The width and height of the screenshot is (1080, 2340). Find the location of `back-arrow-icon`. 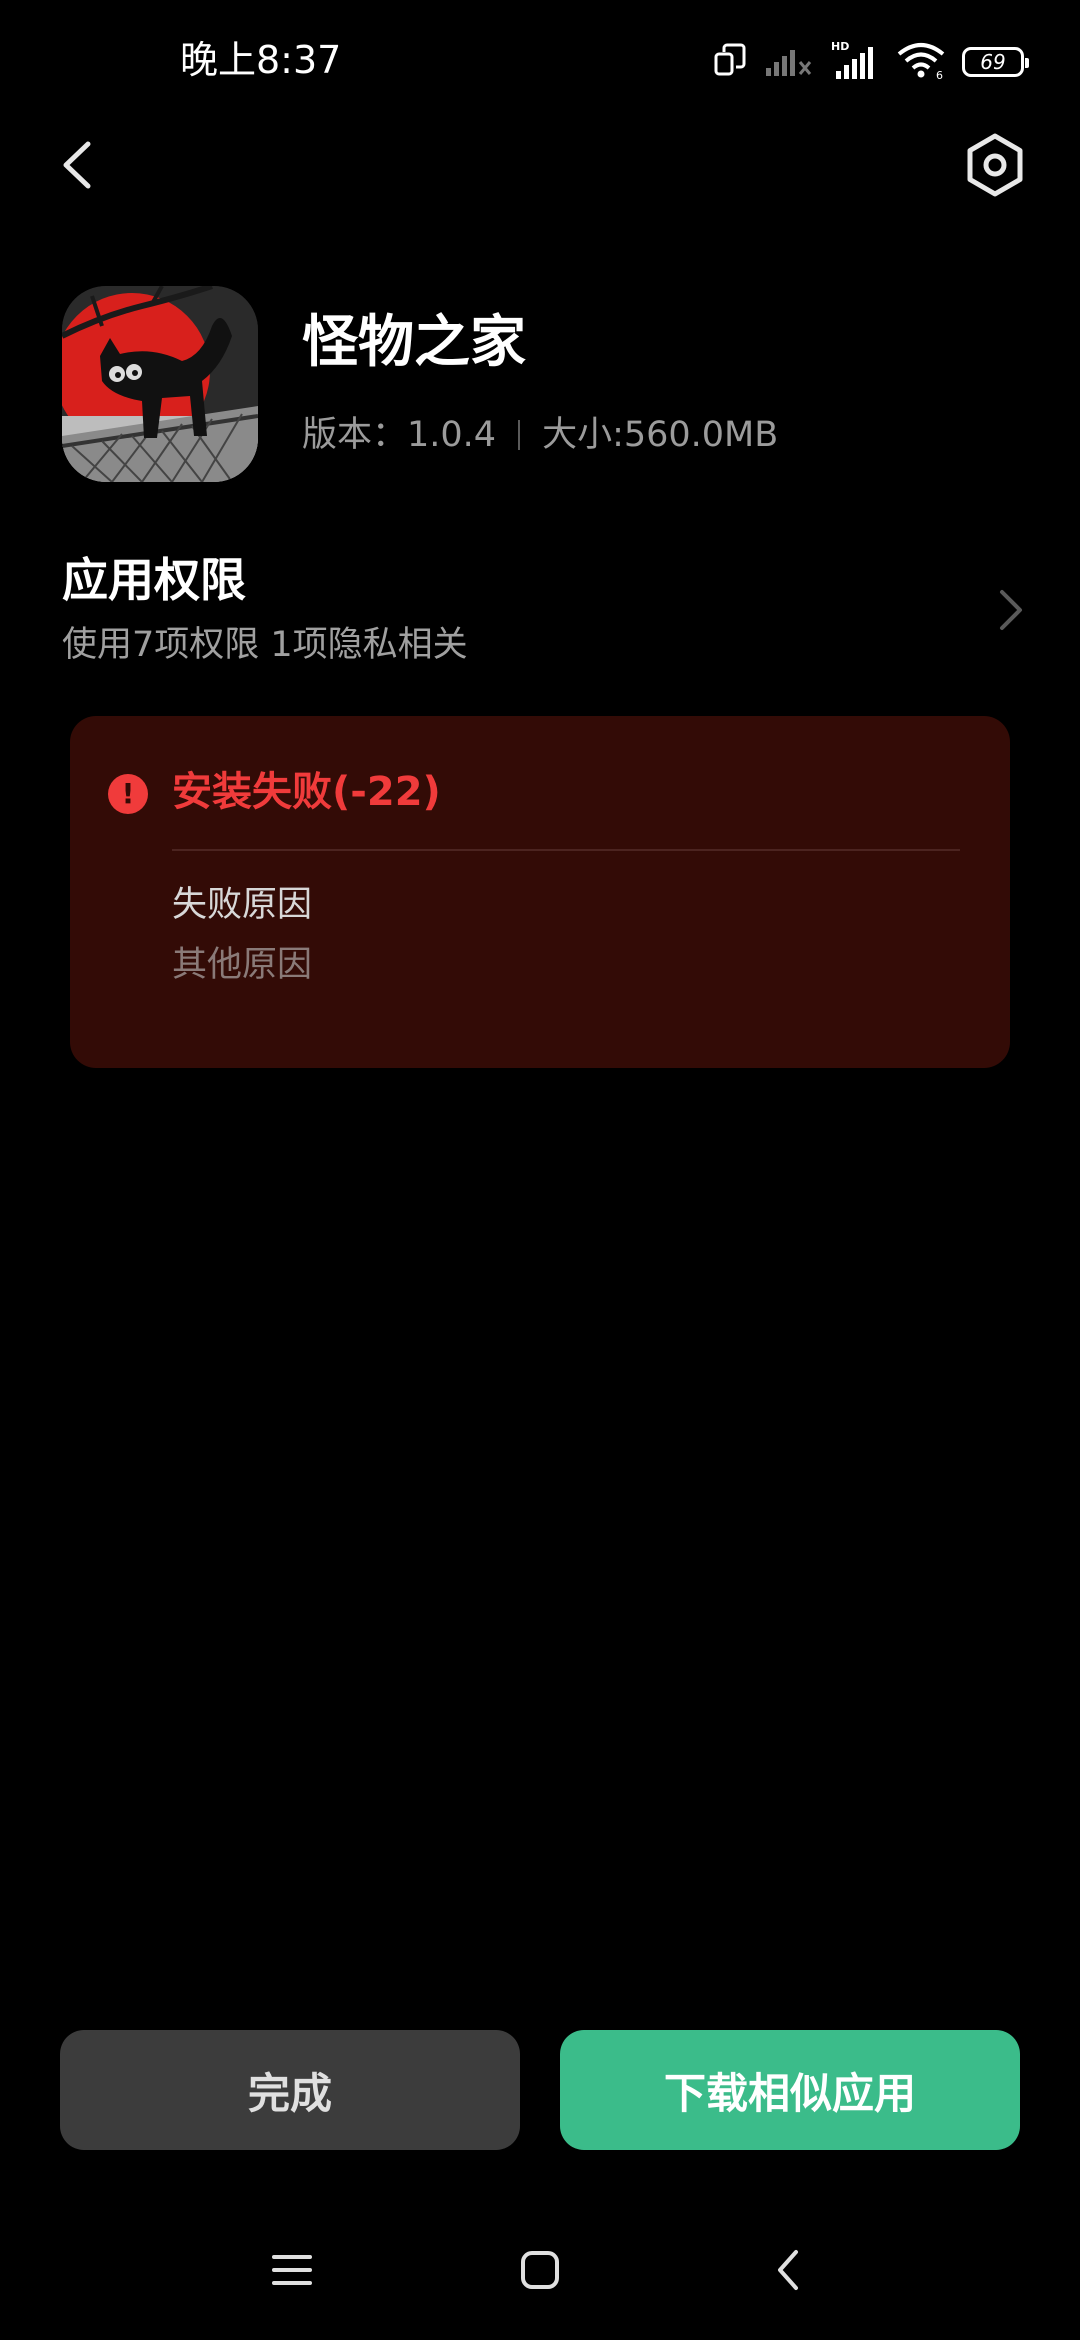

back-arrow-icon is located at coordinates (788, 2270).